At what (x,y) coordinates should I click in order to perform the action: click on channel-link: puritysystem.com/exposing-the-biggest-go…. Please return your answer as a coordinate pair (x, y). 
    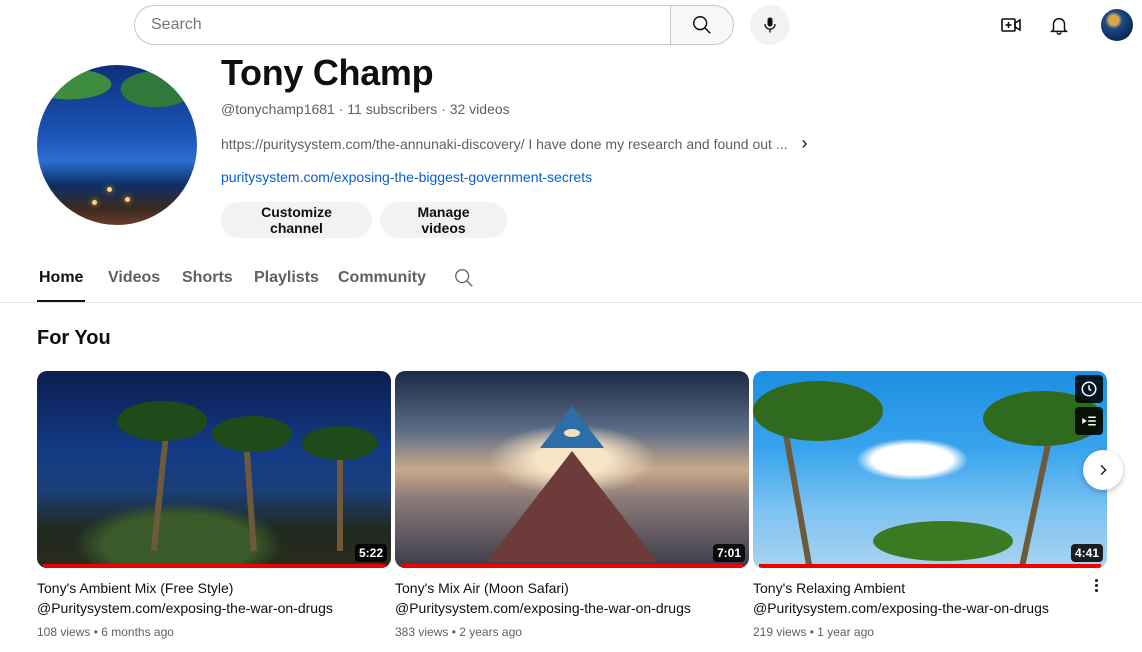
    Looking at the image, I should click on (406, 177).